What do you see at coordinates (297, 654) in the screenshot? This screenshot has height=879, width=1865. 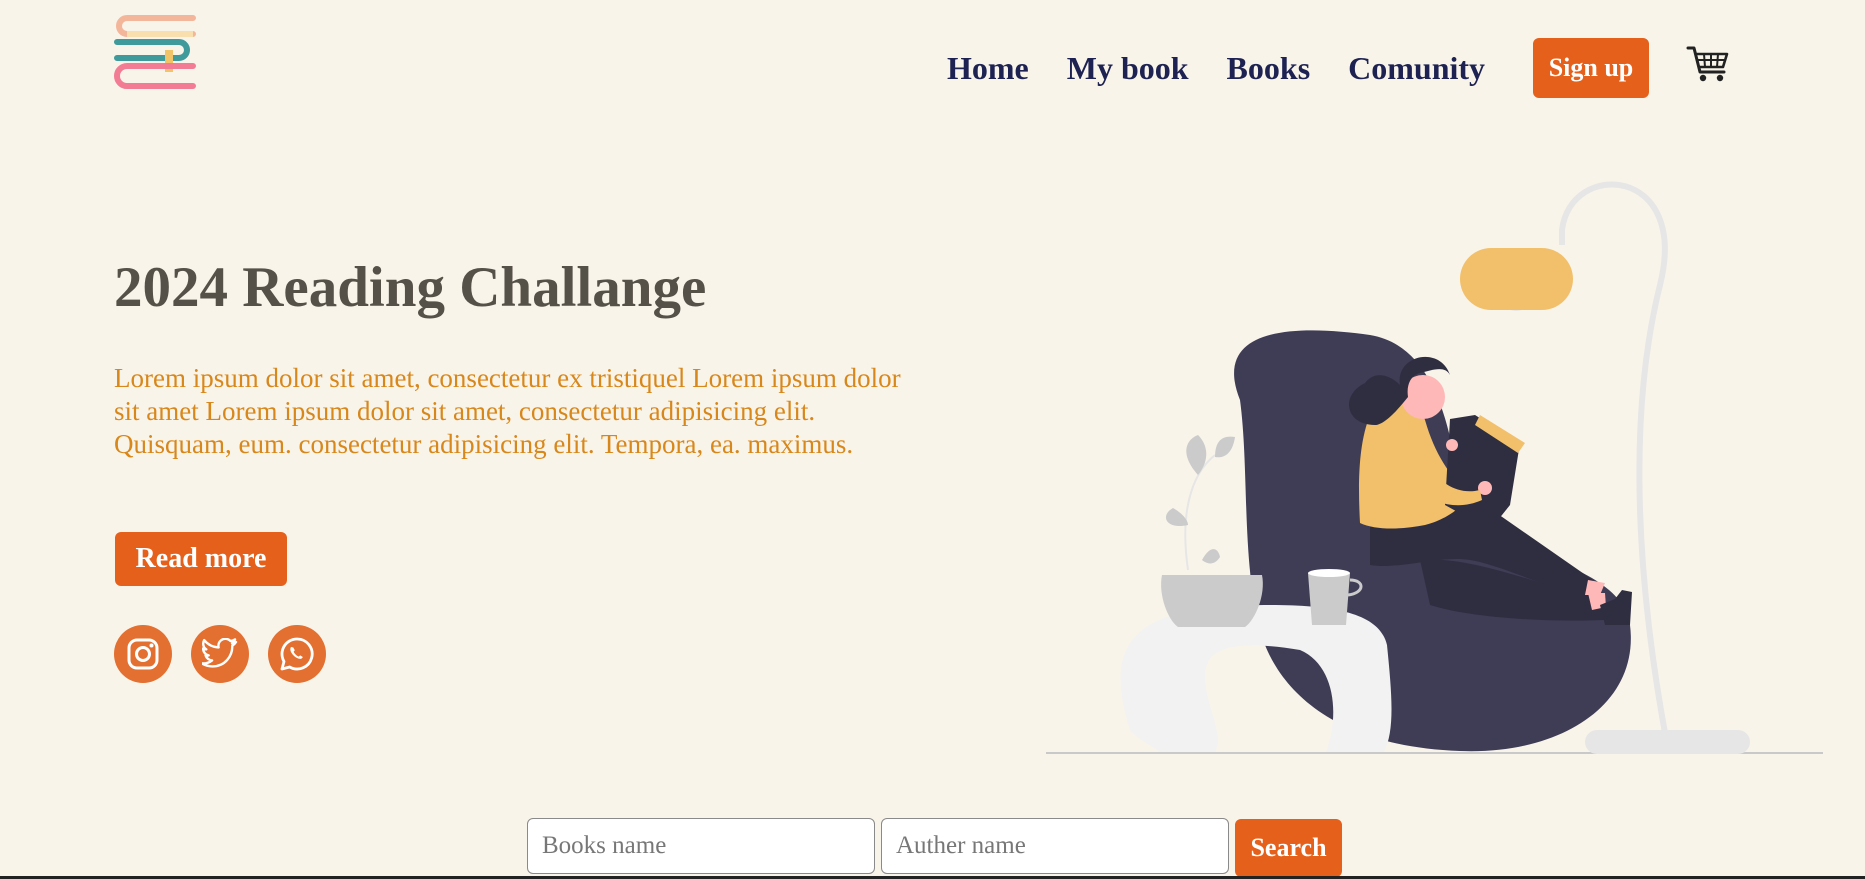 I see `whatsapp-icon` at bounding box center [297, 654].